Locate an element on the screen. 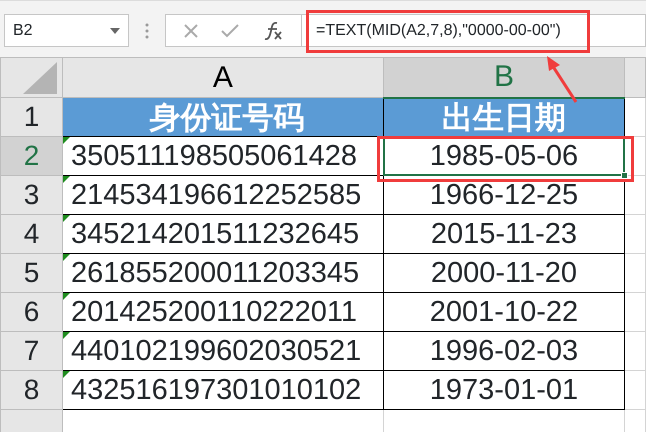 This screenshot has height=432, width=646. table-cell: 261855200011203345 is located at coordinates (223, 273).